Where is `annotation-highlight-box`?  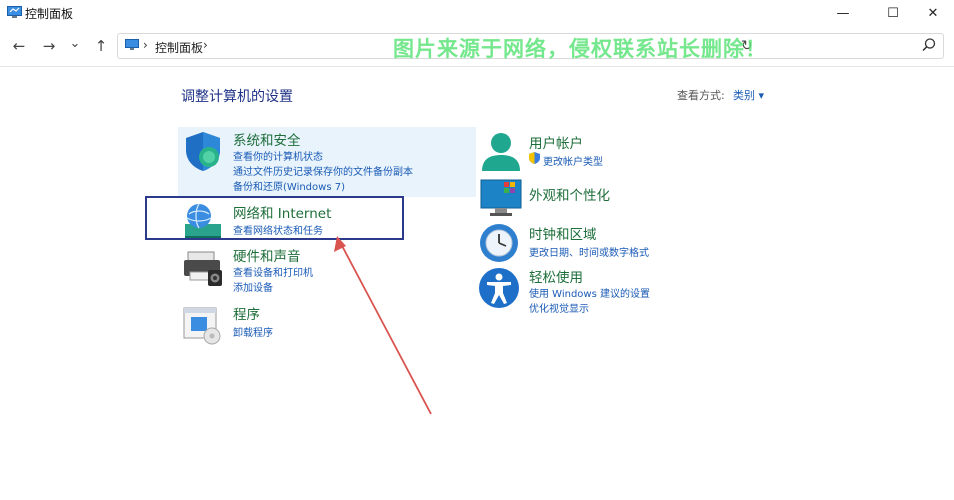 annotation-highlight-box is located at coordinates (274, 218).